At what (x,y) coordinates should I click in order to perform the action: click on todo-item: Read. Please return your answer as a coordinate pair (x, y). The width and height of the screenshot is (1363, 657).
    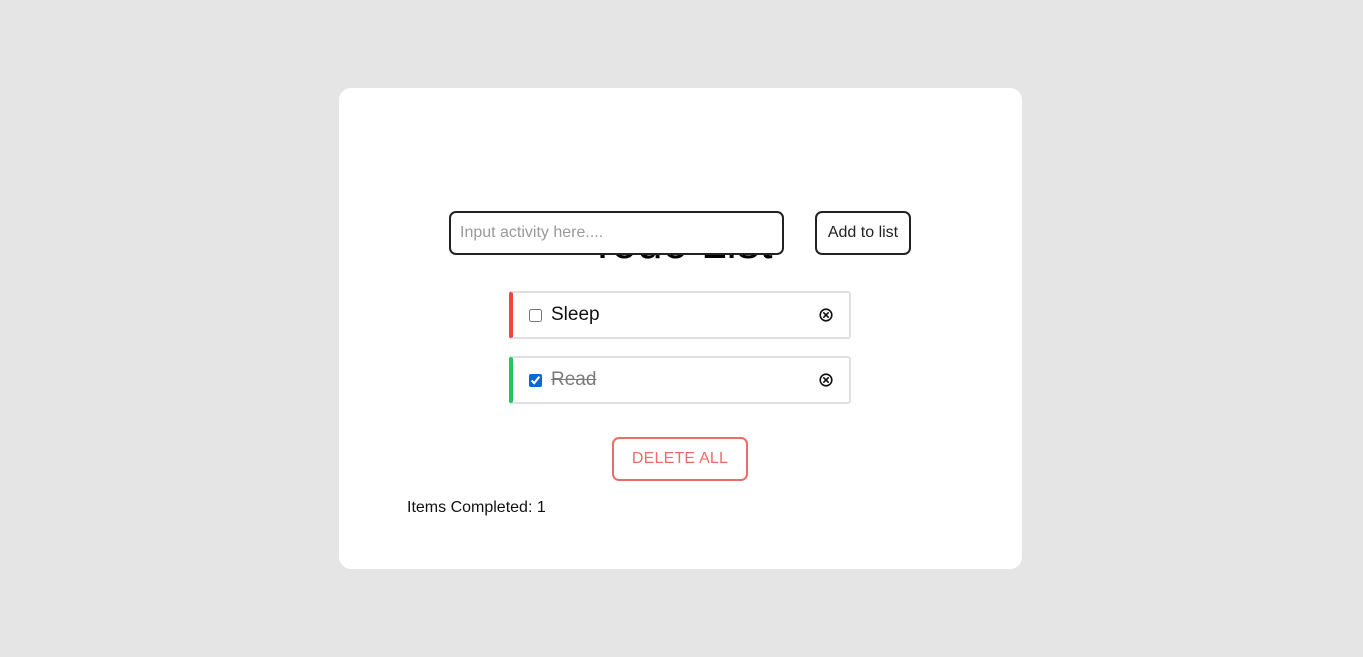
    Looking at the image, I should click on (680, 380).